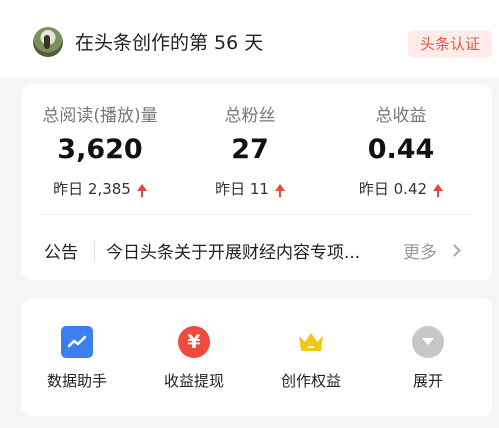 This screenshot has height=428, width=499. Describe the element at coordinates (256, 214) in the screenshot. I see `divider` at that location.